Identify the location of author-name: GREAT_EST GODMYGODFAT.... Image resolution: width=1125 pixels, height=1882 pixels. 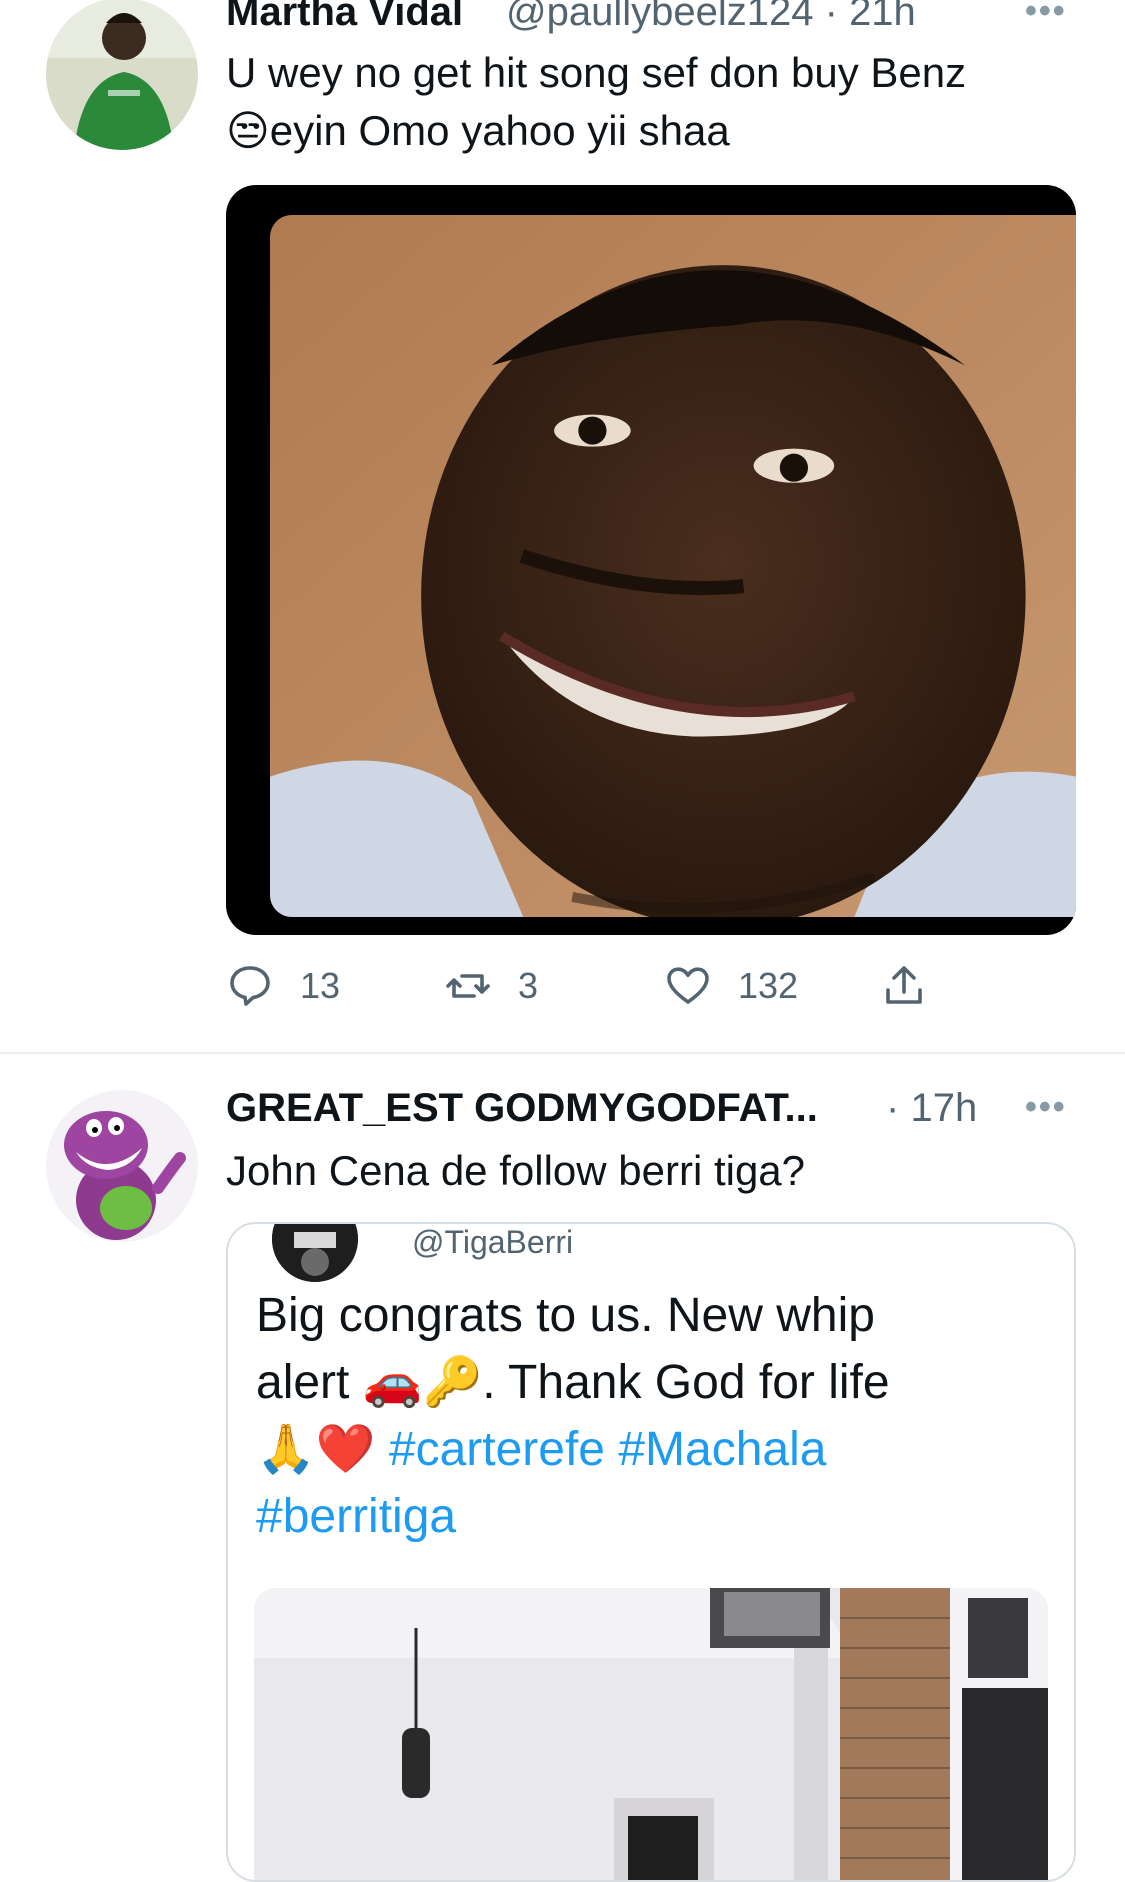
(522, 1108).